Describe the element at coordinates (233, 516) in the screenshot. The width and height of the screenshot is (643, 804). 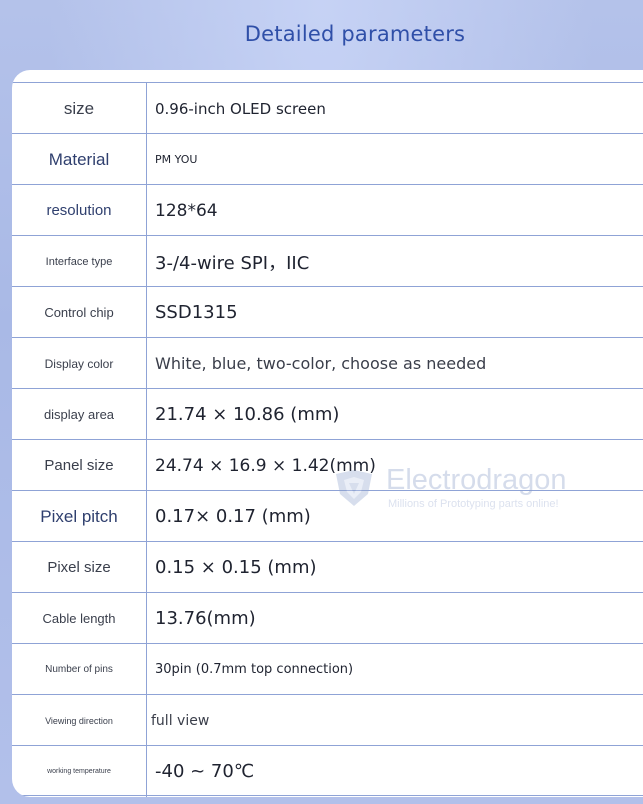
I see `row-value: 0.17× 0.17 (mm)` at that location.